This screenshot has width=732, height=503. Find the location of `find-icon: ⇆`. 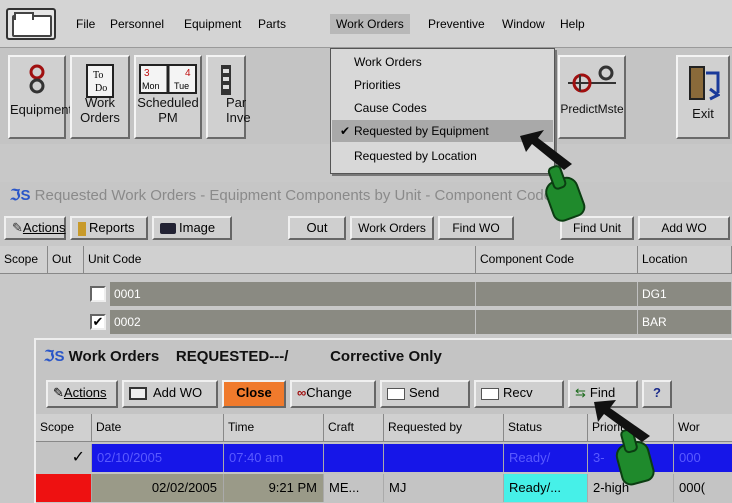

find-icon: ⇆ is located at coordinates (580, 392).